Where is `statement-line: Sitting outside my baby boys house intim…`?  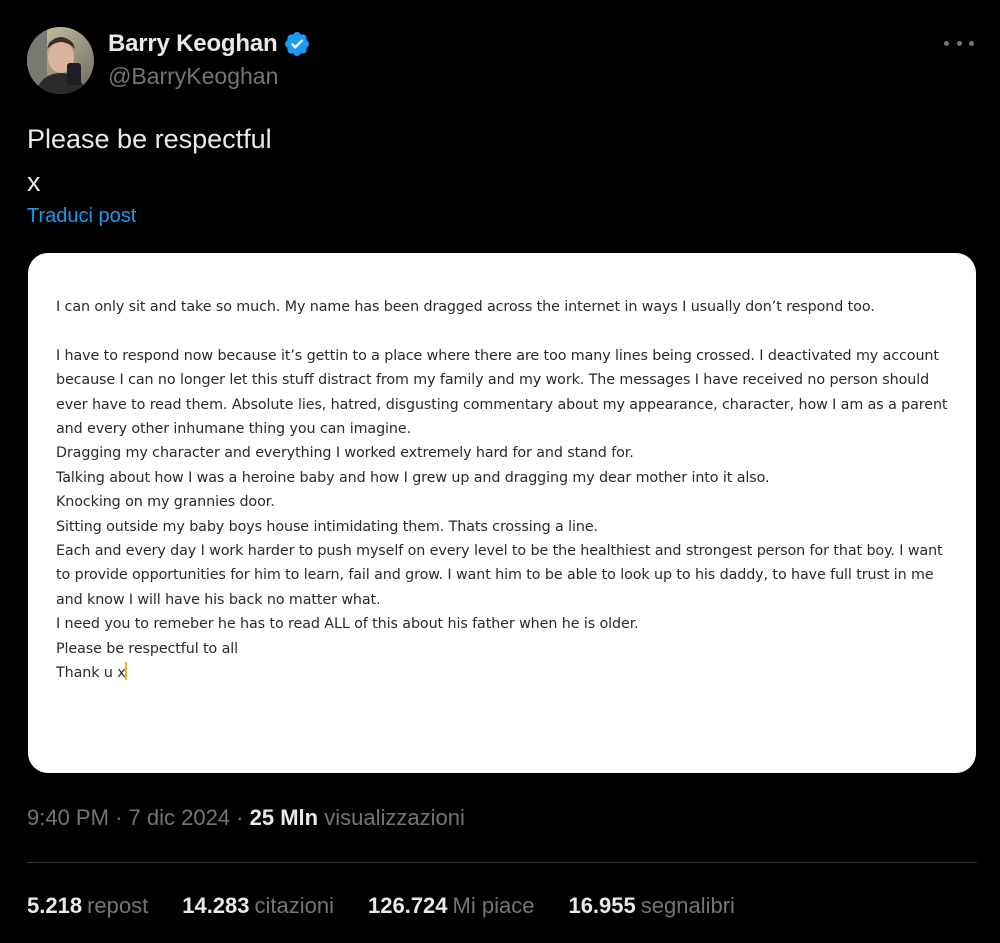 statement-line: Sitting outside my baby boys house intim… is located at coordinates (327, 526).